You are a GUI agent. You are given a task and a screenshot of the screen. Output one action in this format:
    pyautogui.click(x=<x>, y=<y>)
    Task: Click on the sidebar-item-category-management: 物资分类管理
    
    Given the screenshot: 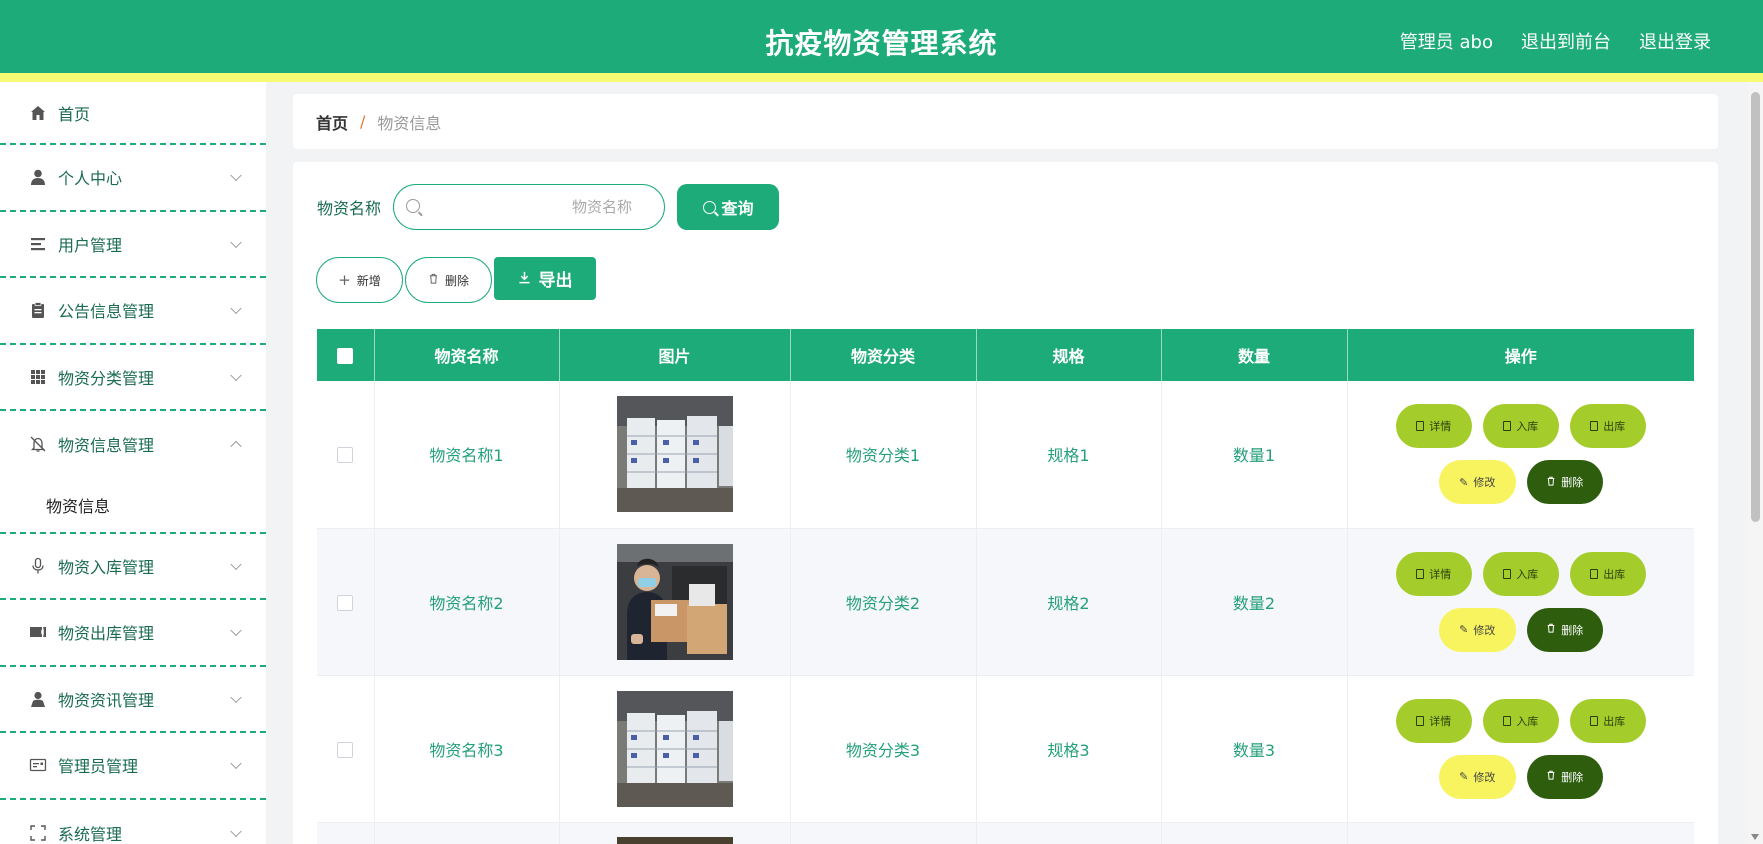 What is the action you would take?
    pyautogui.click(x=133, y=378)
    